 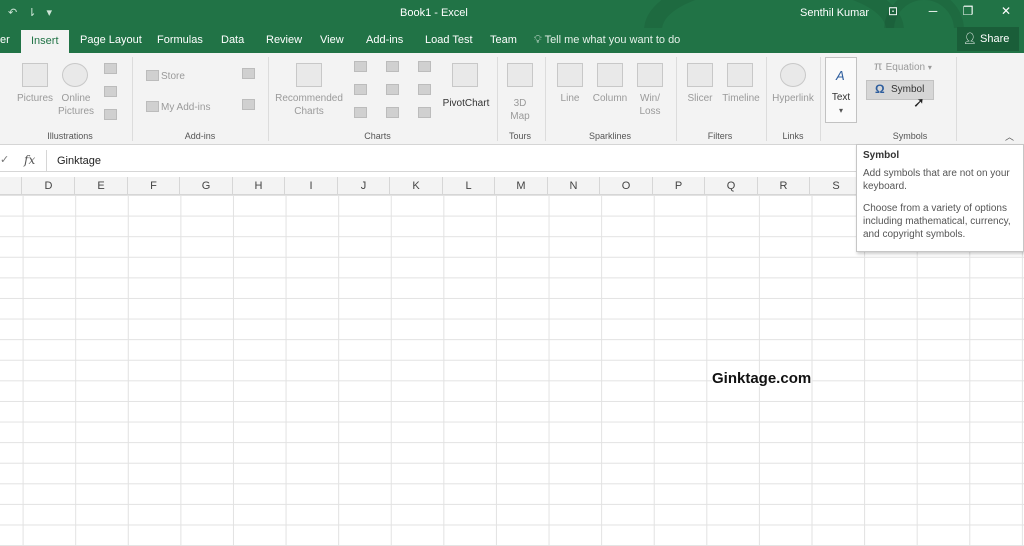 I want to click on tab-page-layout: Page Layout, so click(x=111, y=40).